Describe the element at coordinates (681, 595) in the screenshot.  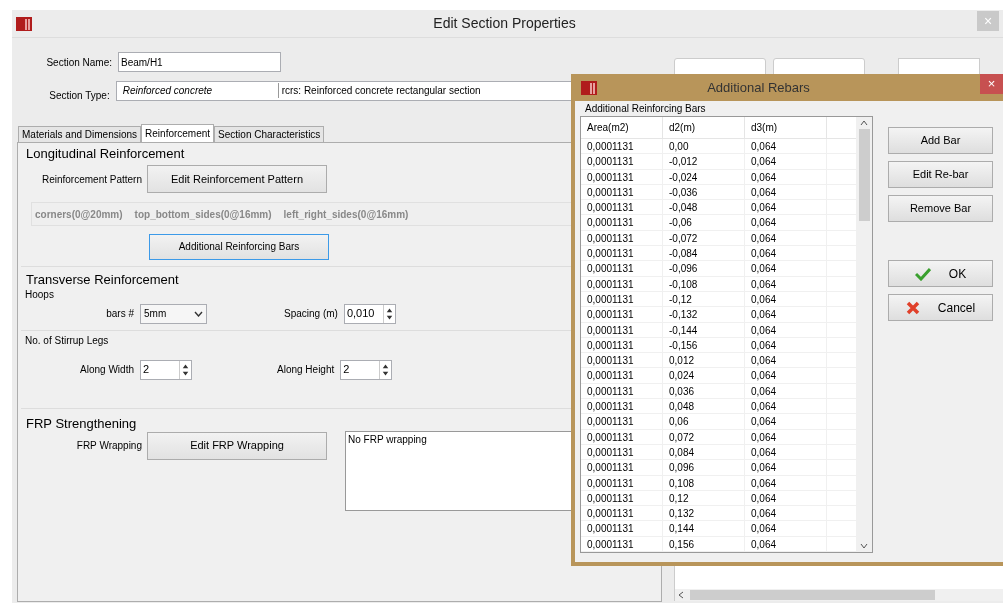
I see `scroll-left-icon` at that location.